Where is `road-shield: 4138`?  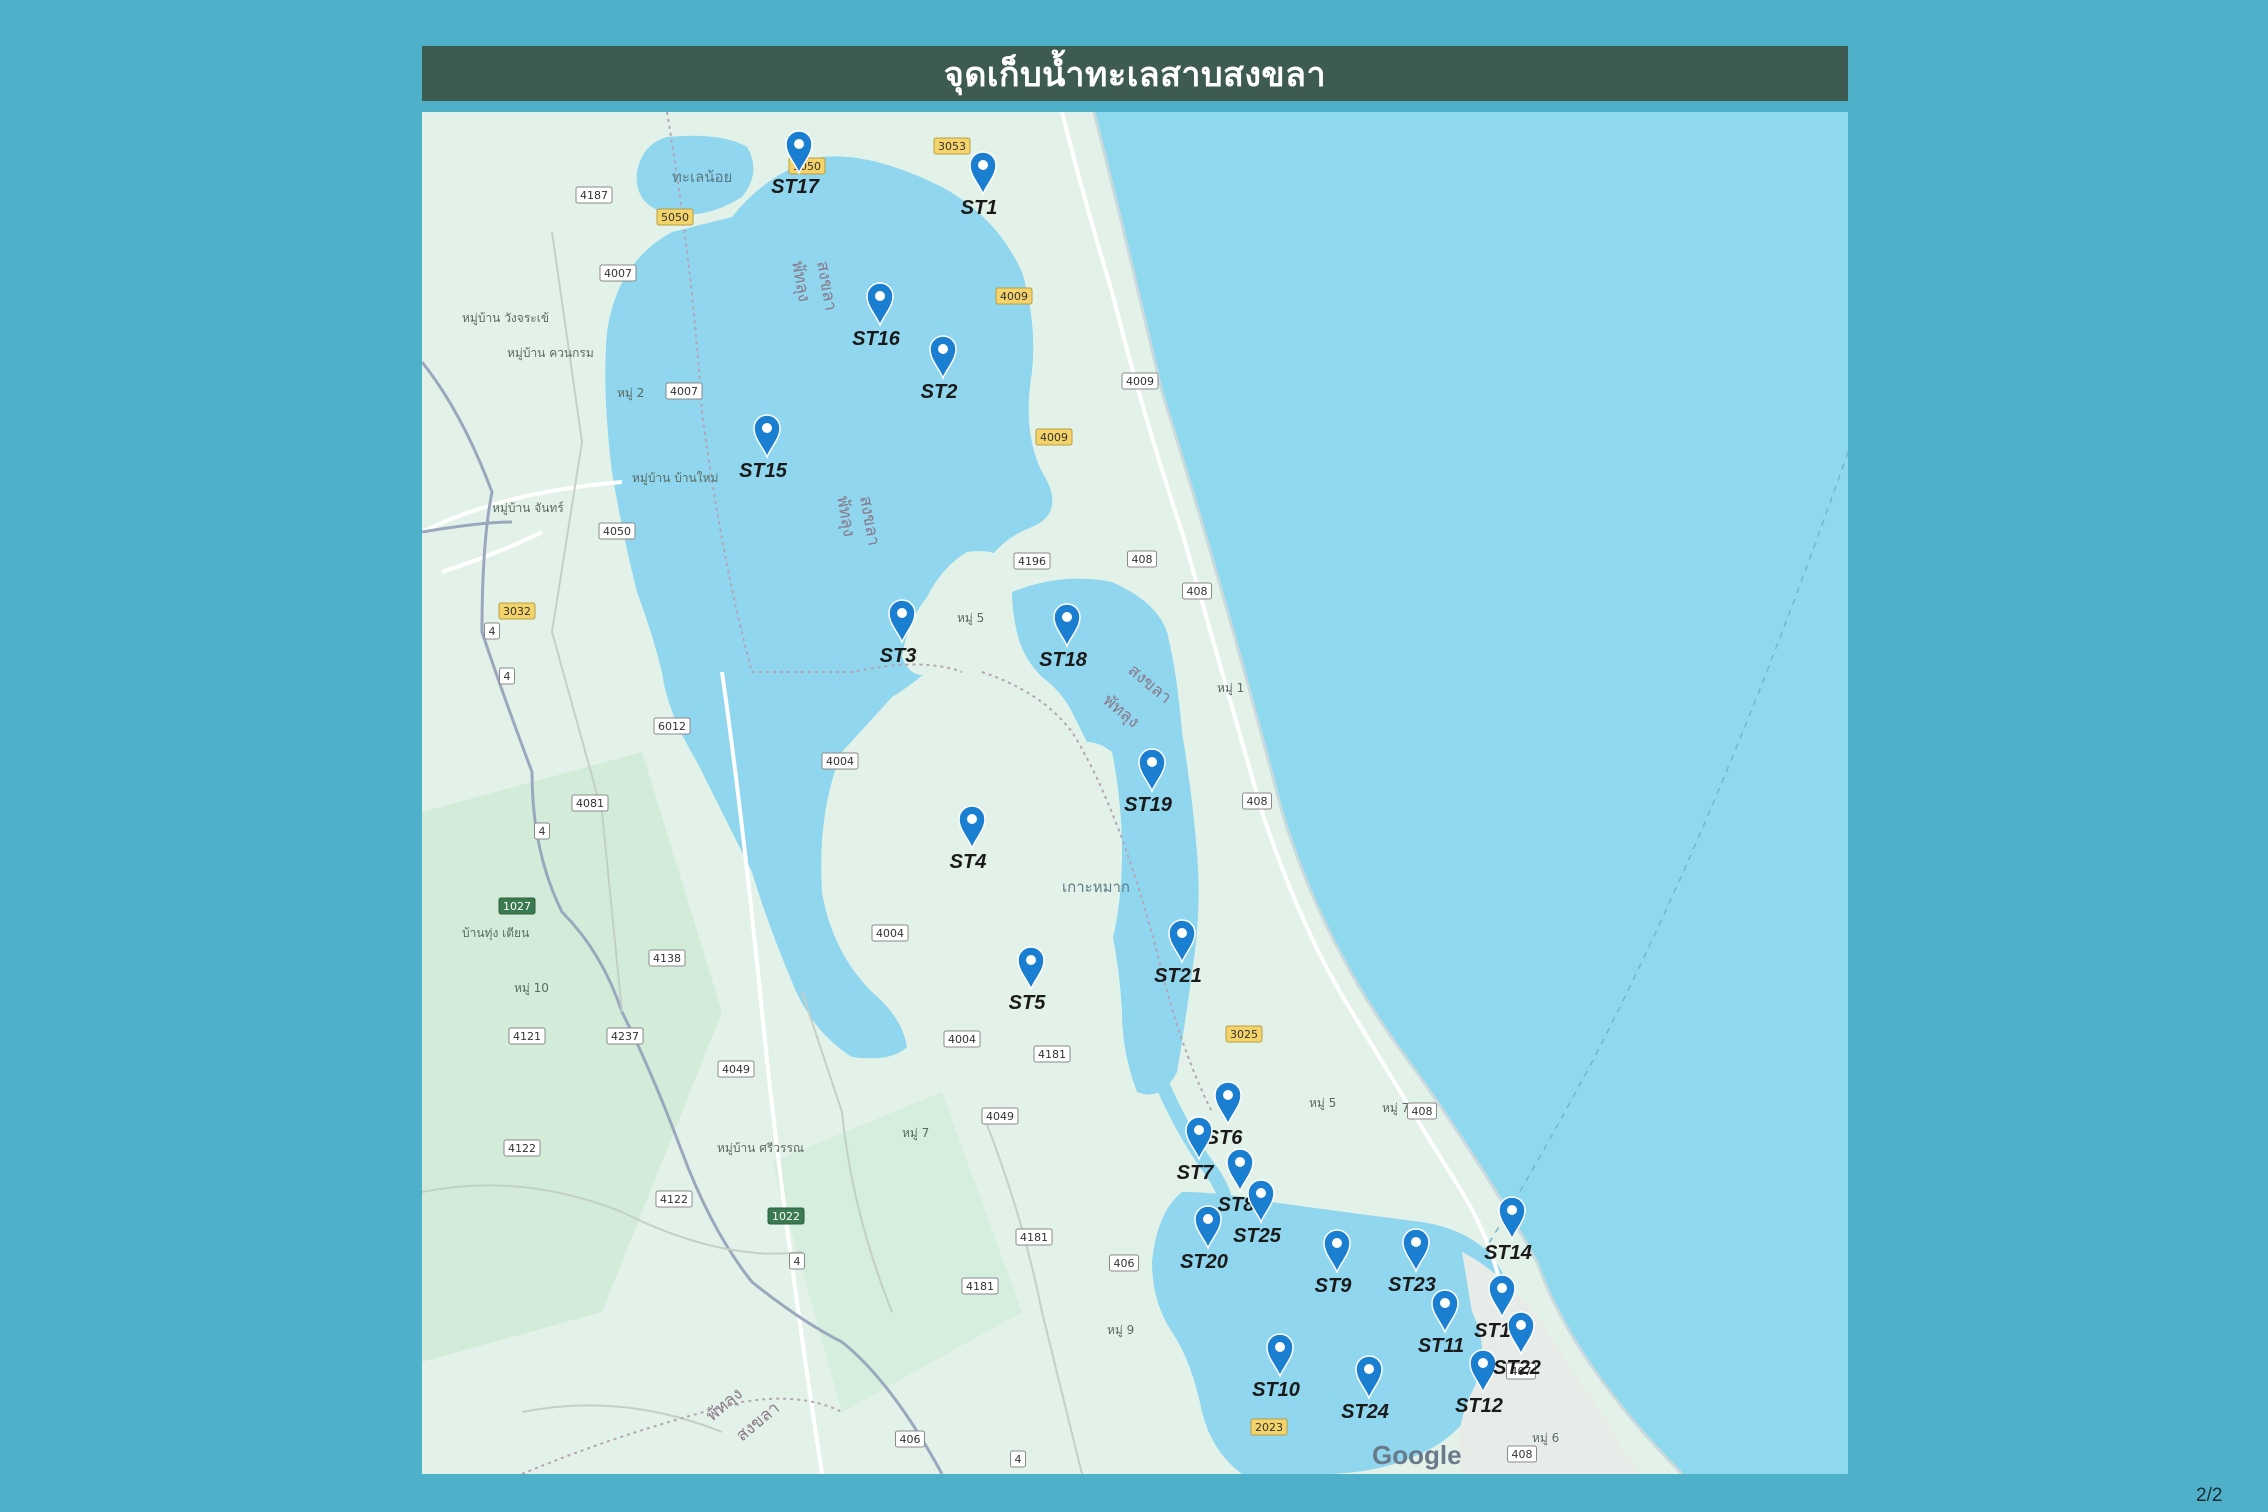
road-shield: 4138 is located at coordinates (667, 958).